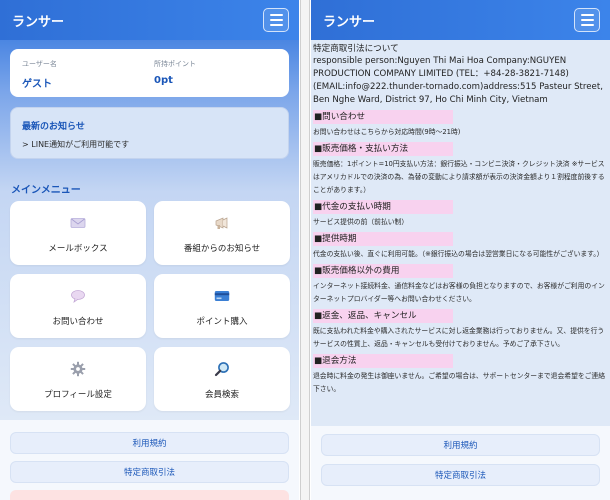  I want to click on doc-heading: ■販売価格・支払い方法, so click(383, 149).